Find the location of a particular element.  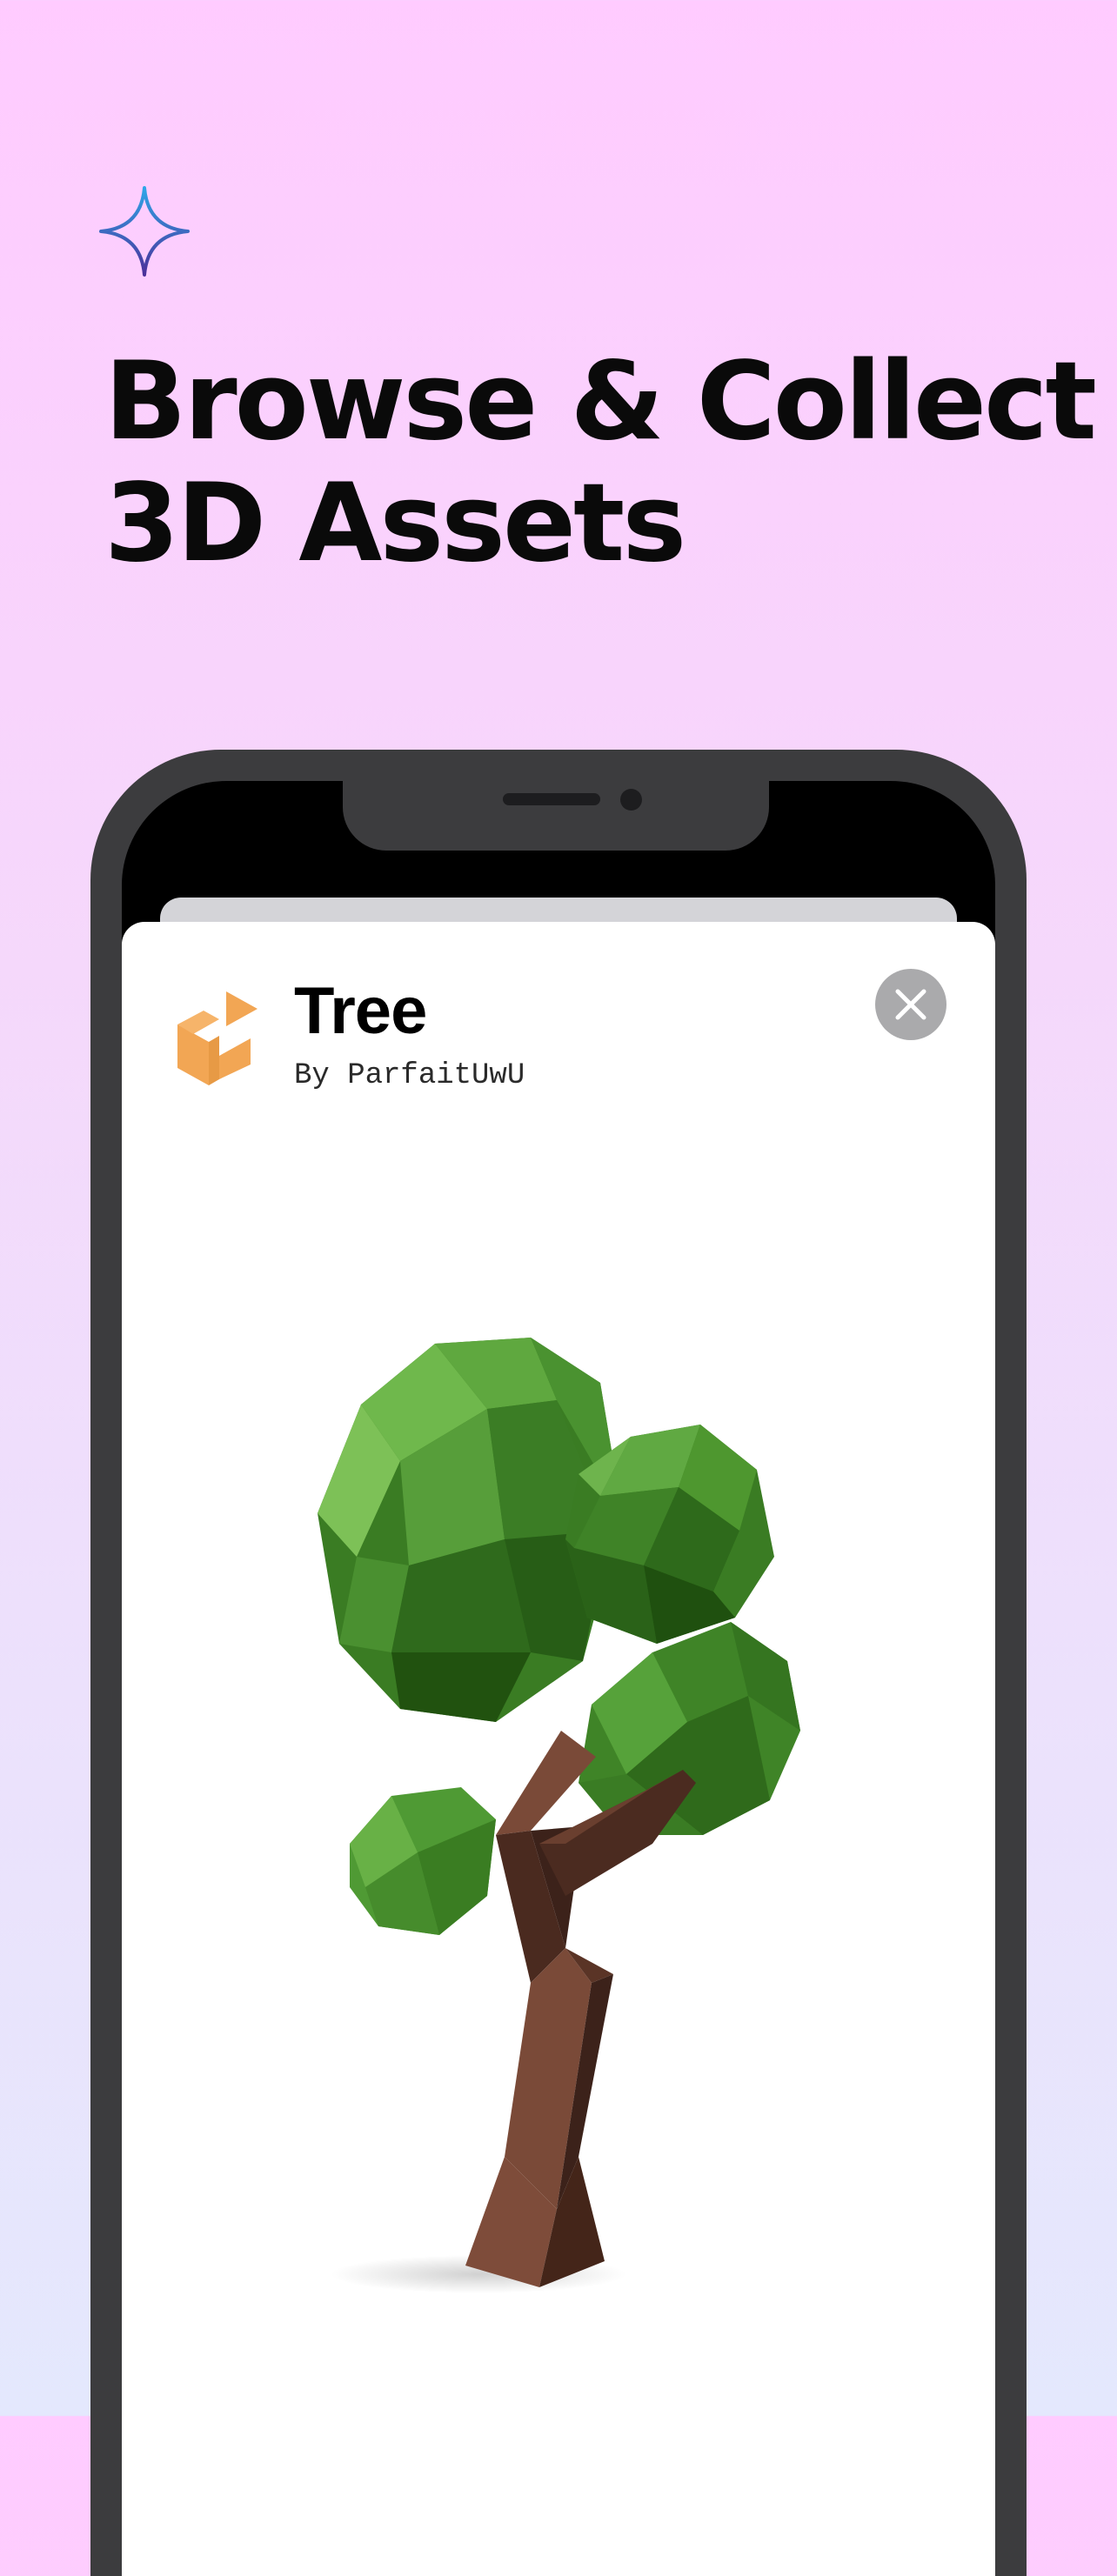

front-camera is located at coordinates (631, 800).